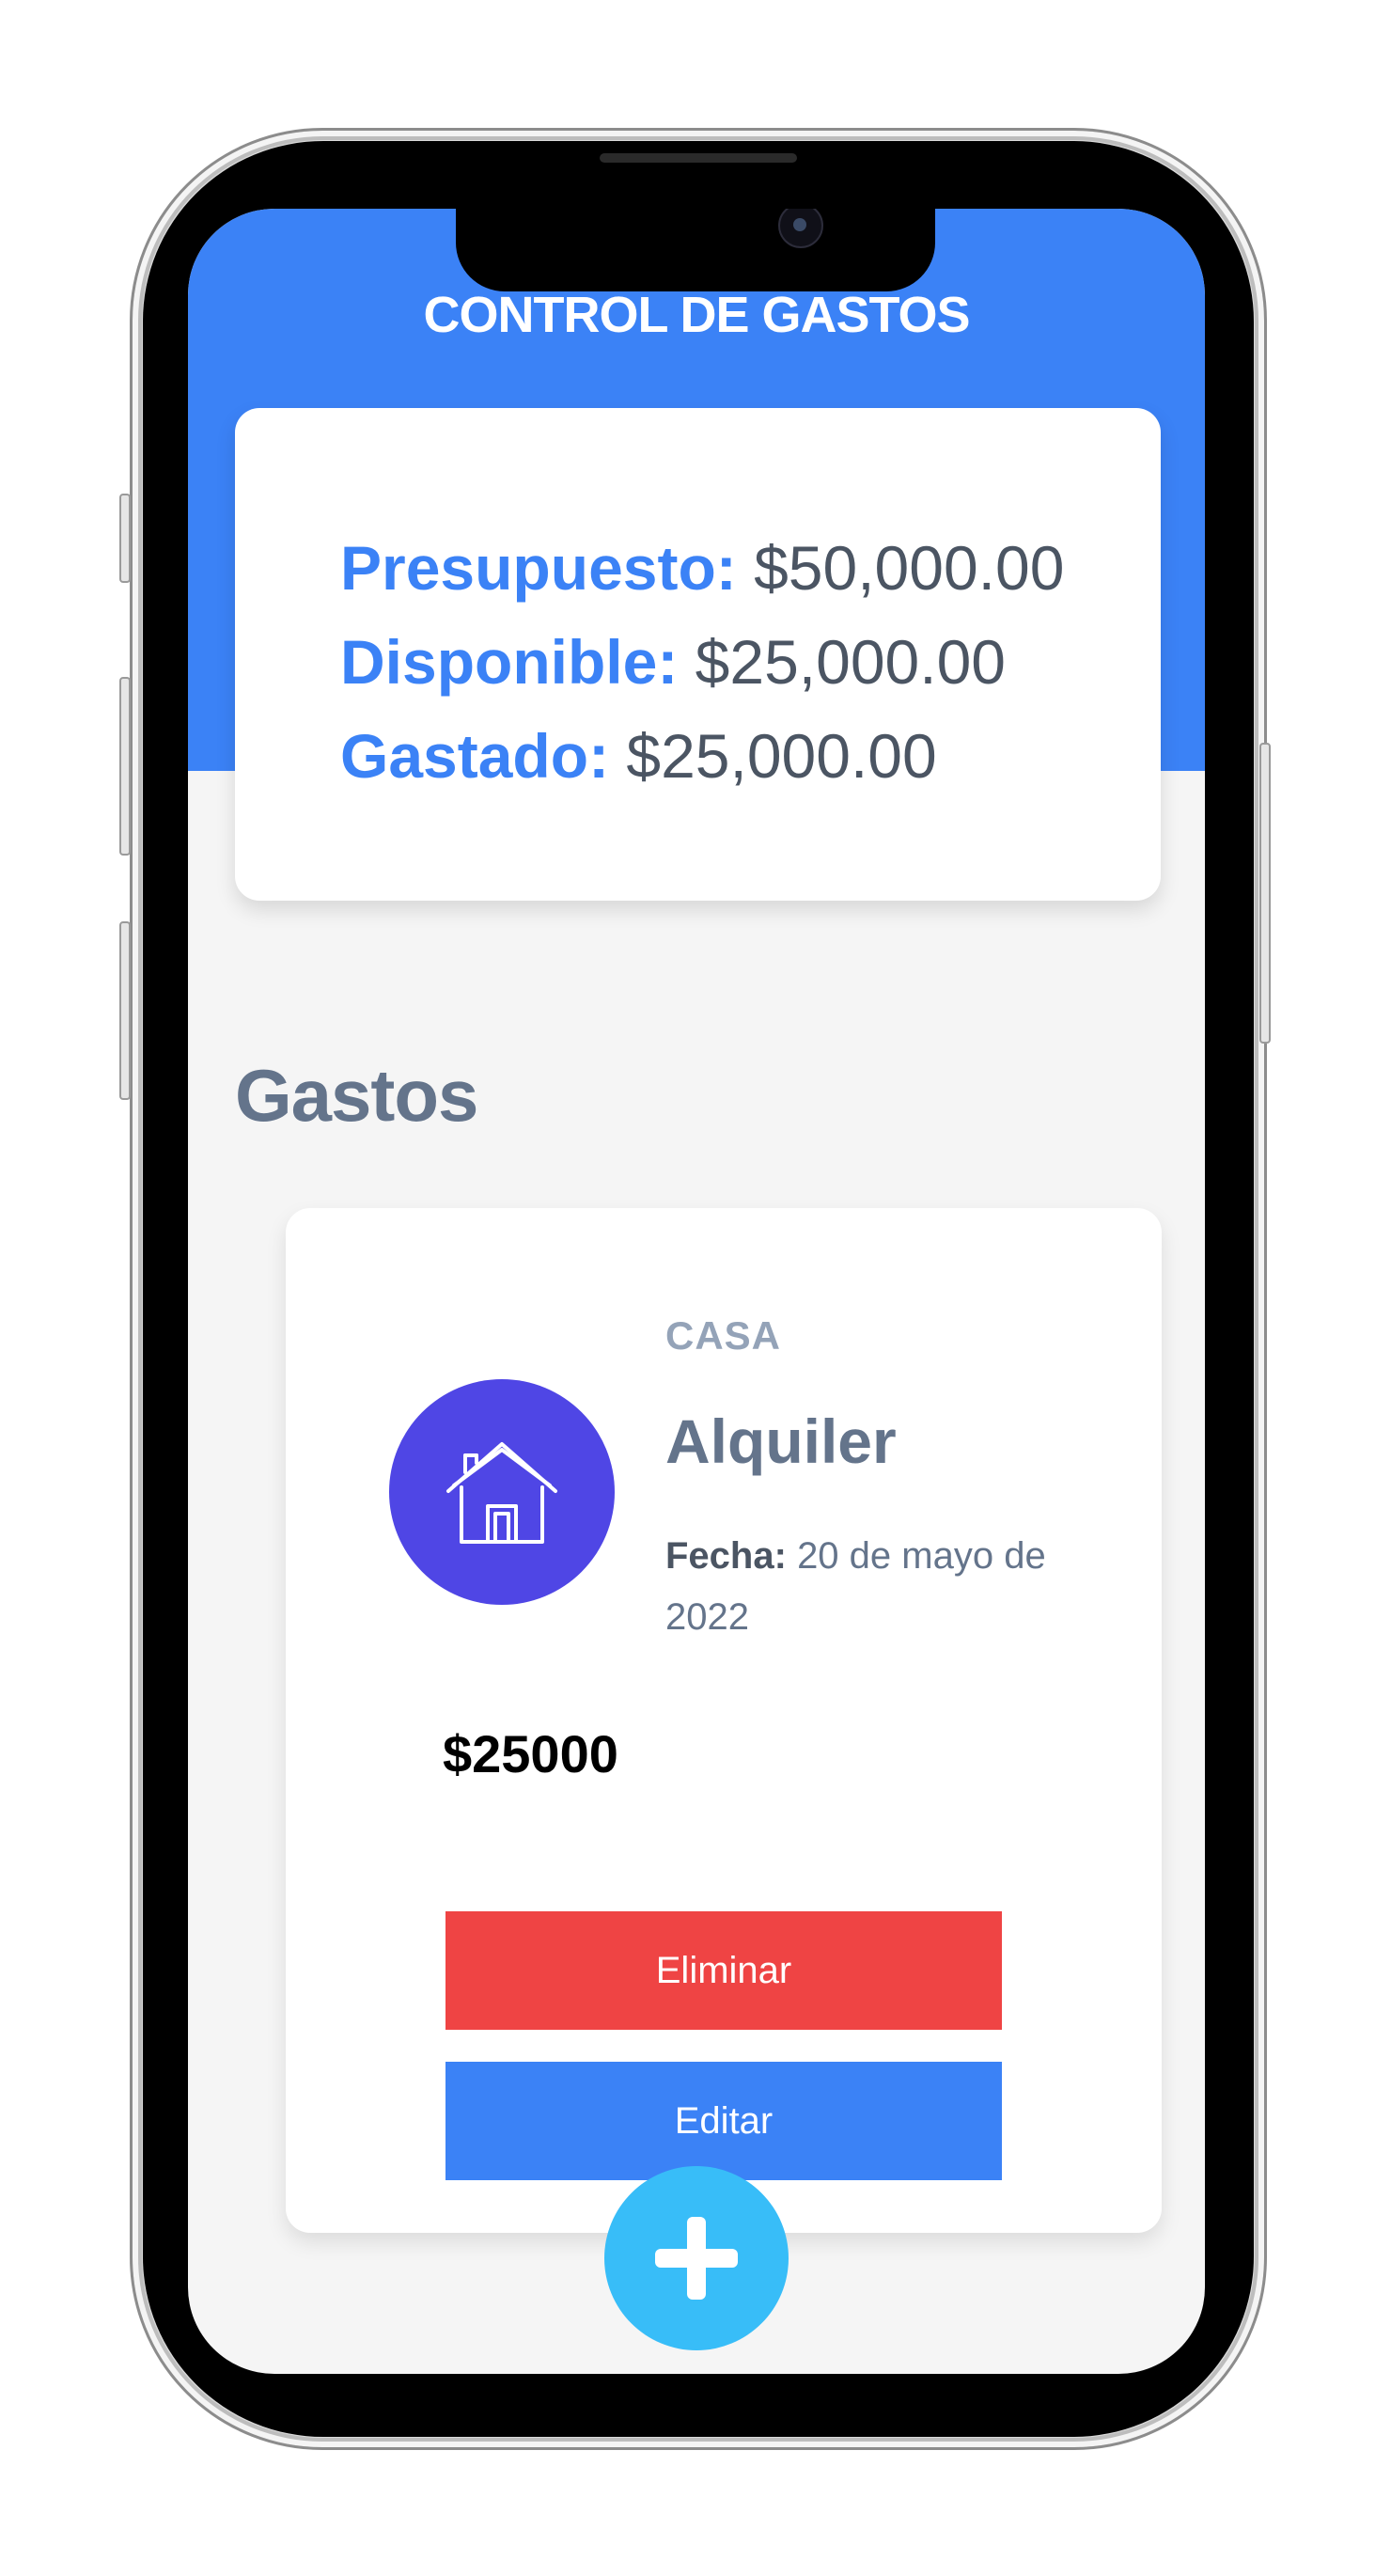 The width and height of the screenshot is (1391, 2576). Describe the element at coordinates (357, 1096) in the screenshot. I see `expenses-section-title: Gastos` at that location.